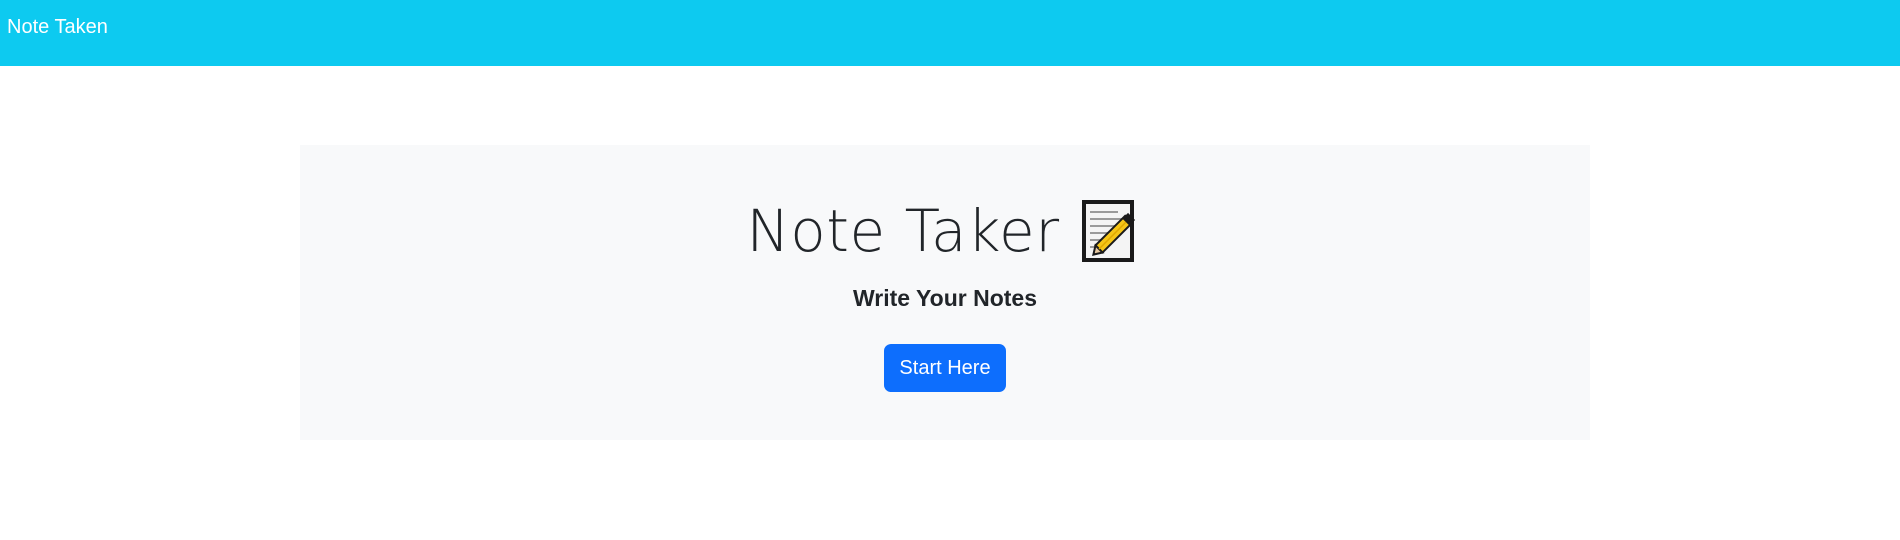 The height and width of the screenshot is (540, 1900). I want to click on start-here-button: Start Here, so click(945, 368).